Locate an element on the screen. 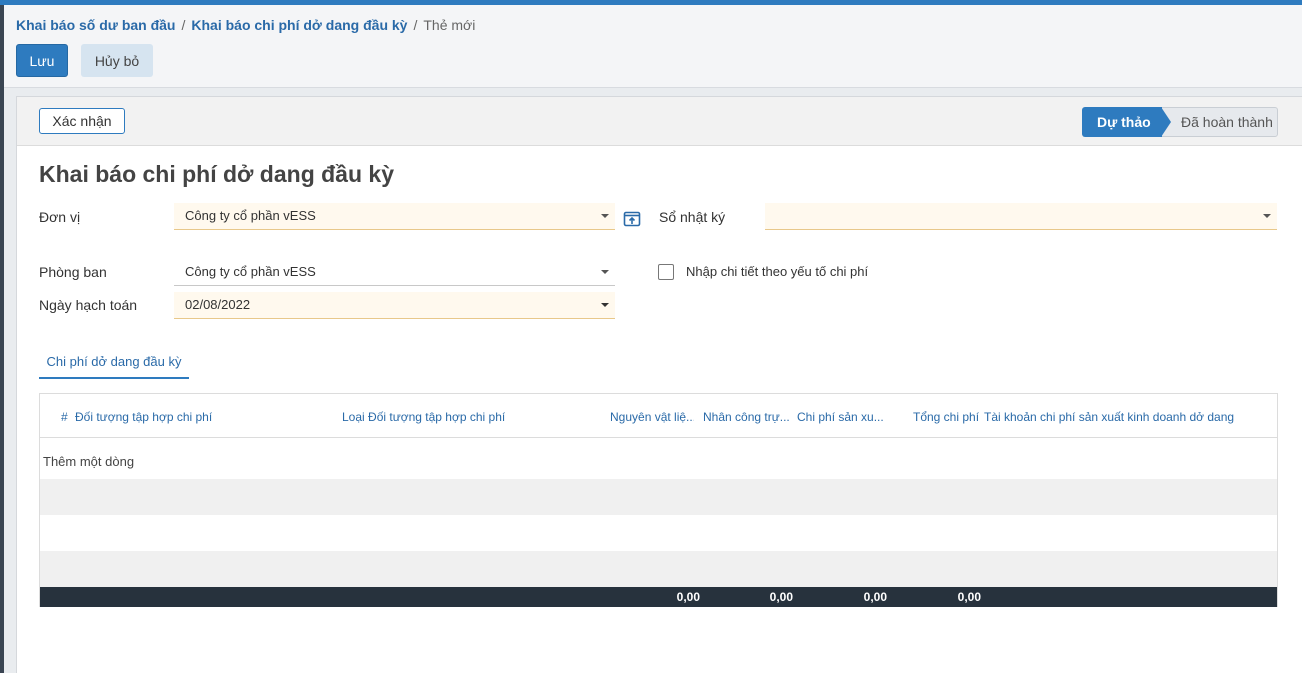 The width and height of the screenshot is (1302, 673). label-don-vi: Đơn vị is located at coordinates (60, 217).